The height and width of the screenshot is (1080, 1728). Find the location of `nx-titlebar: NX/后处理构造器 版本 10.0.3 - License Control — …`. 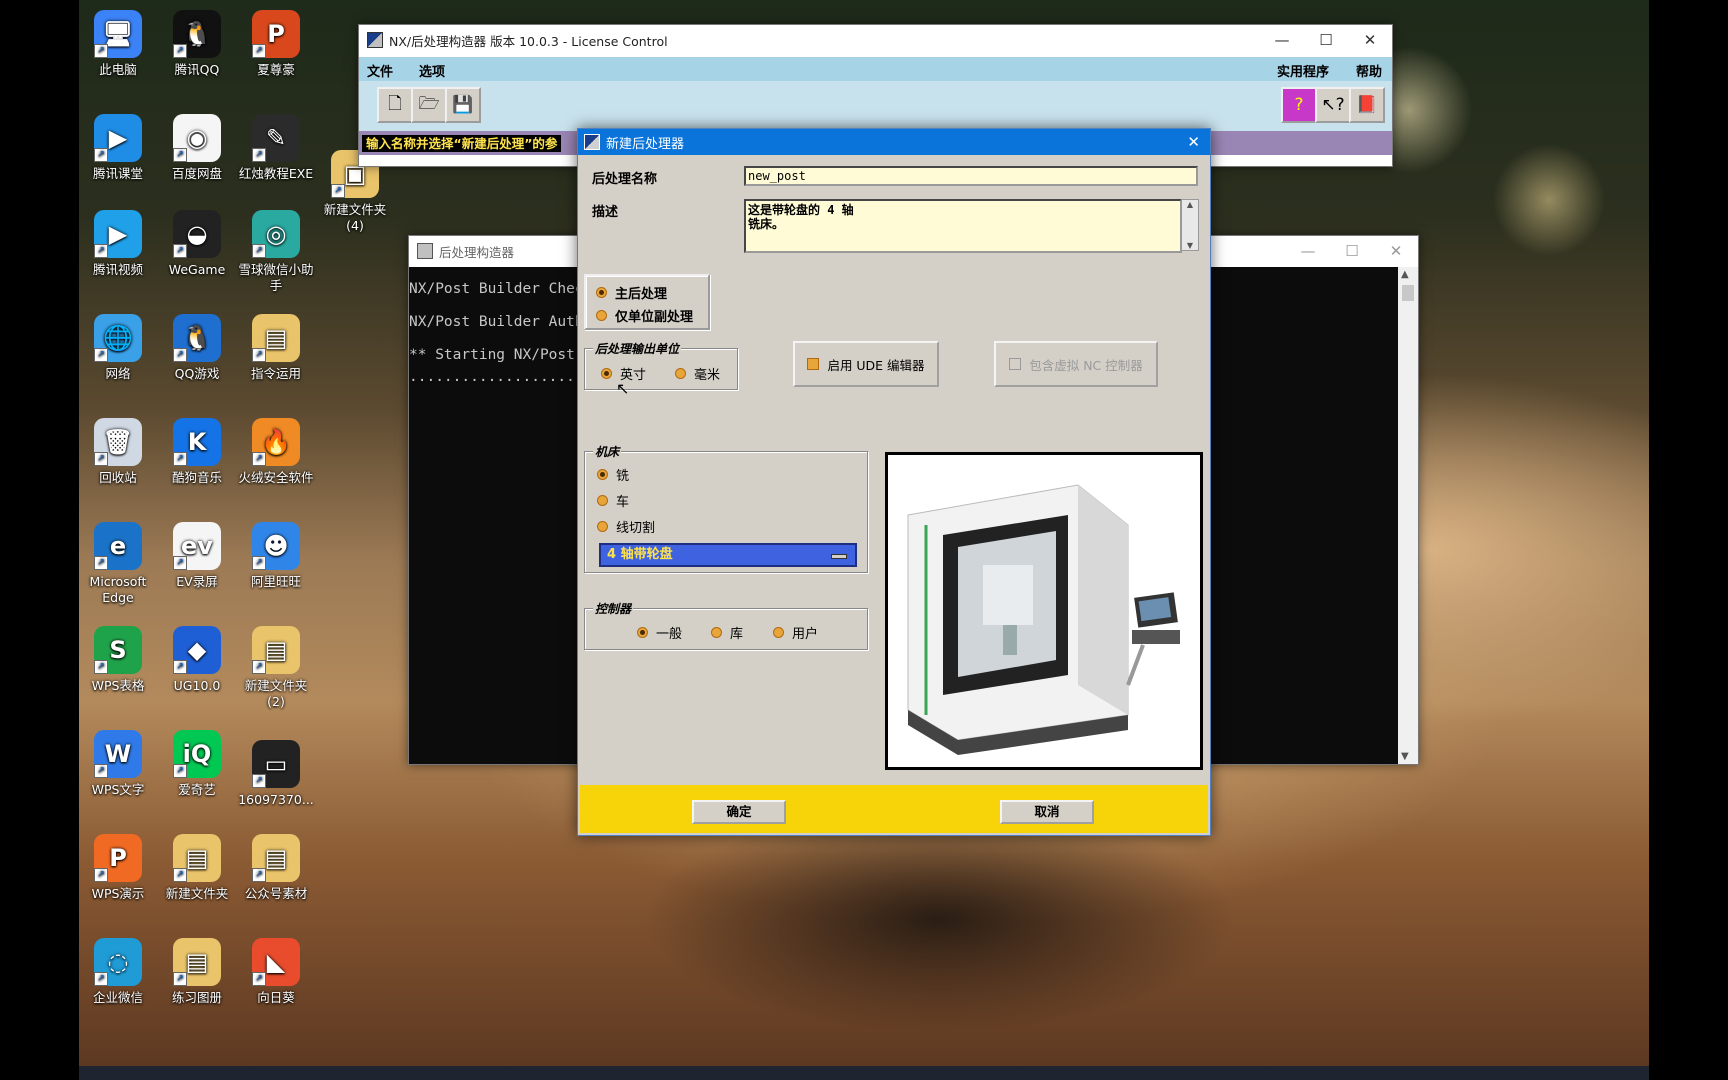

nx-titlebar: NX/后处理构造器 版本 10.0.3 - License Control — … is located at coordinates (875, 40).